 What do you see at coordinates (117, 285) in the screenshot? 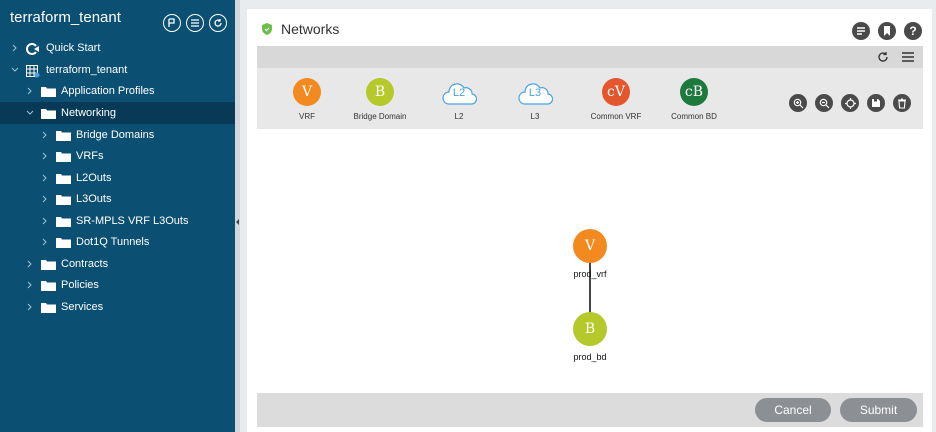
I see `sidebar-item-policies: Policies` at bounding box center [117, 285].